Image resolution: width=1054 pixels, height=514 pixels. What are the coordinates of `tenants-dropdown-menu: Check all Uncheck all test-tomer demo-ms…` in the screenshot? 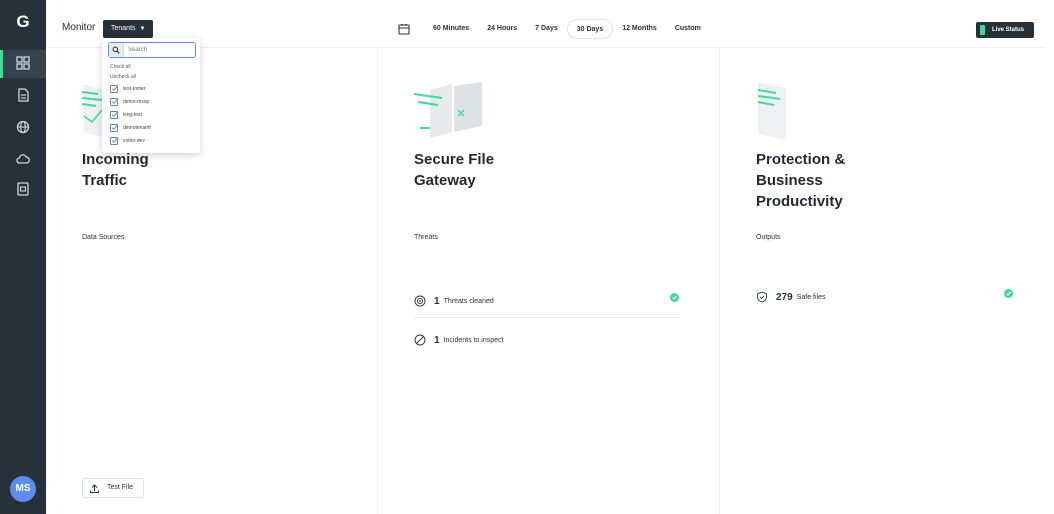 It's located at (151, 95).